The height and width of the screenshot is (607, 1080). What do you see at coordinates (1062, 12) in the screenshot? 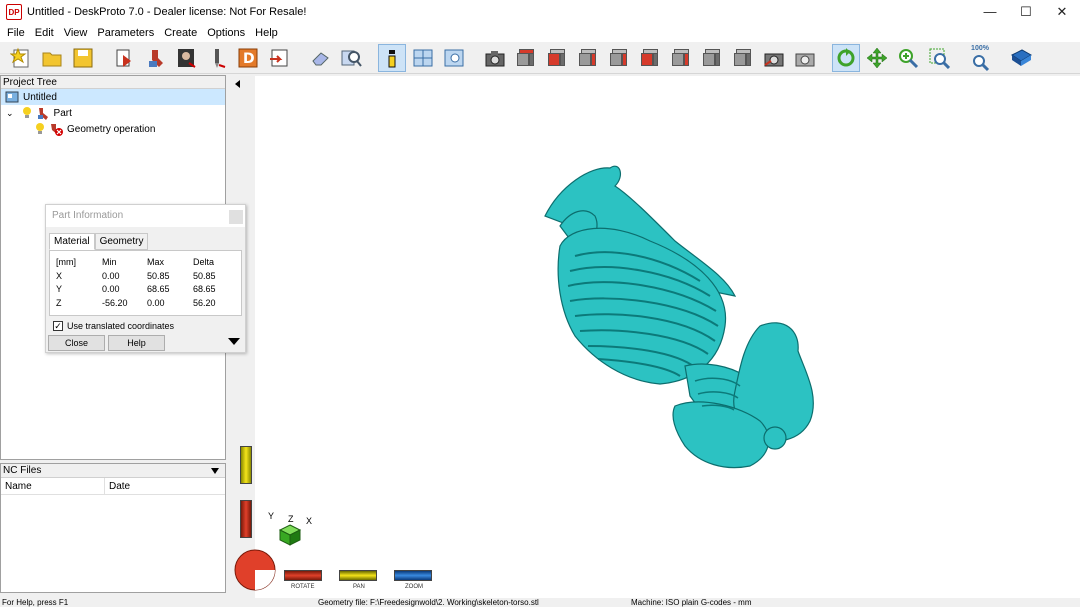
I see `close-window-button: ✕` at bounding box center [1062, 12].